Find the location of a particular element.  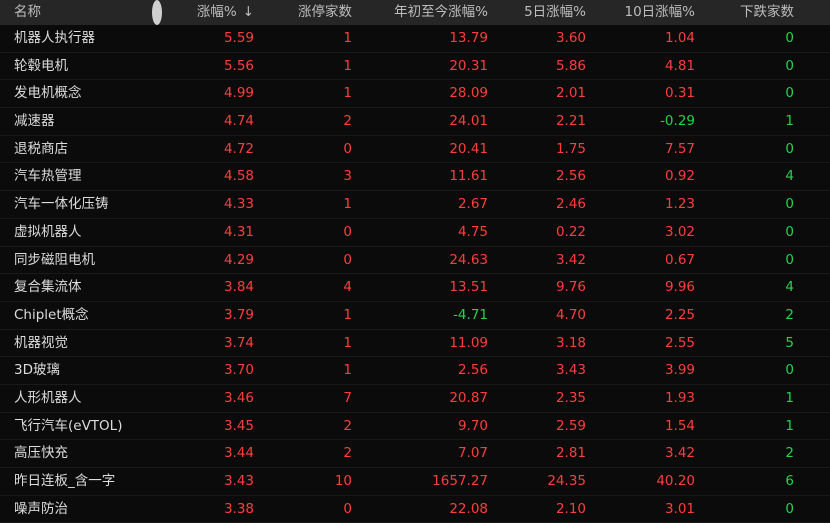

column-header-5d: 5日涨幅% is located at coordinates (540, 12).